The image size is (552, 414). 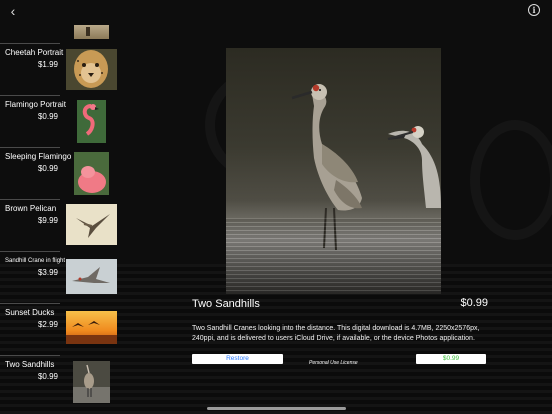 I want to click on list-item-title: Cheetah Portrait, so click(x=34, y=52).